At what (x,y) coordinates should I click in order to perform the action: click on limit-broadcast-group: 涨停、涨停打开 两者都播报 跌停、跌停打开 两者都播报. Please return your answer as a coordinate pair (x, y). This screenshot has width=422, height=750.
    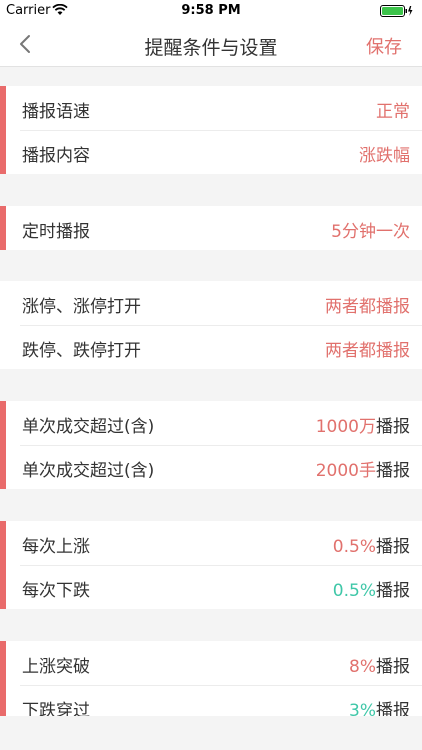
    Looking at the image, I should click on (211, 325).